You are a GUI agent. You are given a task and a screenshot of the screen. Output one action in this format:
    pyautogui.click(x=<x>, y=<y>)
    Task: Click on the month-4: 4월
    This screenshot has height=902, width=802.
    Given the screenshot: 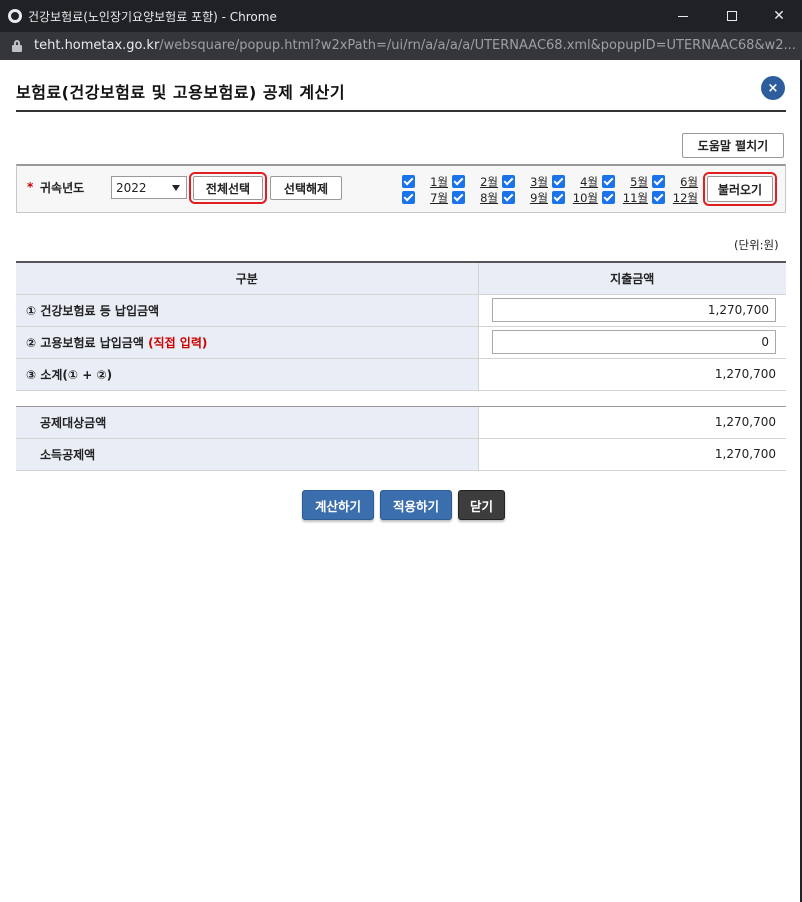 What is the action you would take?
    pyautogui.click(x=576, y=181)
    